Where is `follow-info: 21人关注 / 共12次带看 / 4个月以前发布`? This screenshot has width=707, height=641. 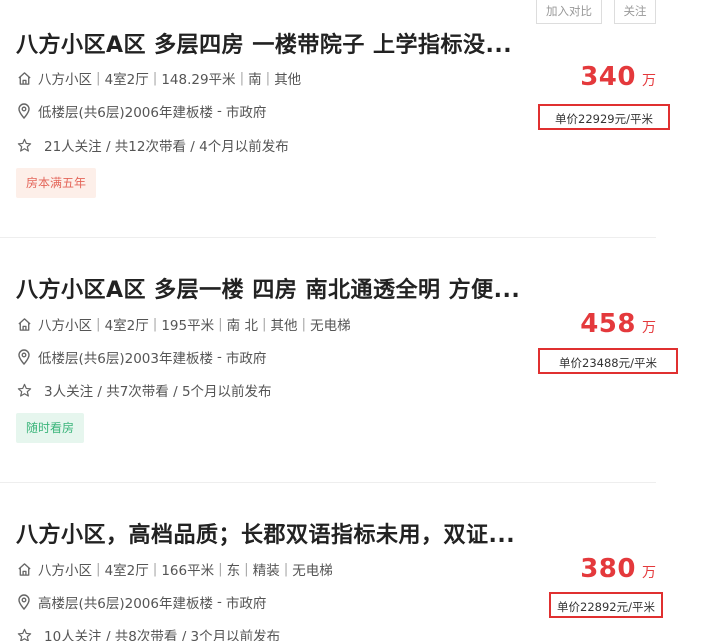
follow-info: 21人关注 / 共12次带看 / 4个月以前发布 is located at coordinates (152, 145).